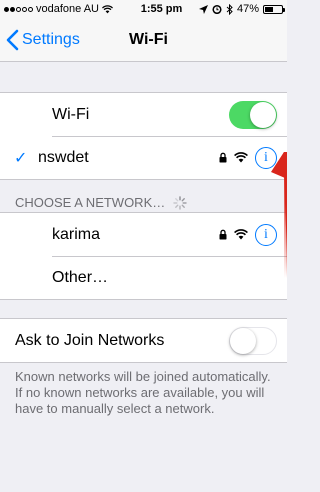  What do you see at coordinates (180, 202) in the screenshot?
I see `spinner-icon` at bounding box center [180, 202].